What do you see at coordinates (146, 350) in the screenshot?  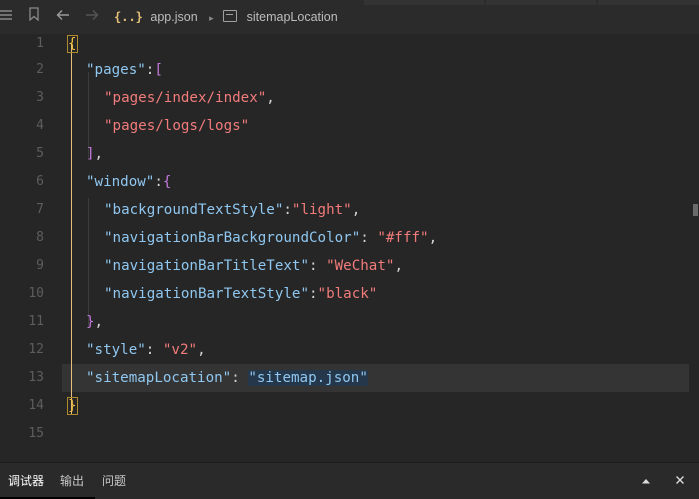 I see `code-line-12: "style": "v2",` at bounding box center [146, 350].